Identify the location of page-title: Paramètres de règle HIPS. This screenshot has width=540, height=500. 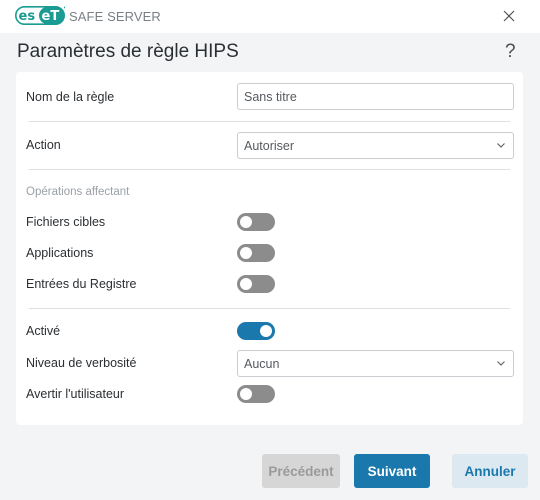
(128, 51).